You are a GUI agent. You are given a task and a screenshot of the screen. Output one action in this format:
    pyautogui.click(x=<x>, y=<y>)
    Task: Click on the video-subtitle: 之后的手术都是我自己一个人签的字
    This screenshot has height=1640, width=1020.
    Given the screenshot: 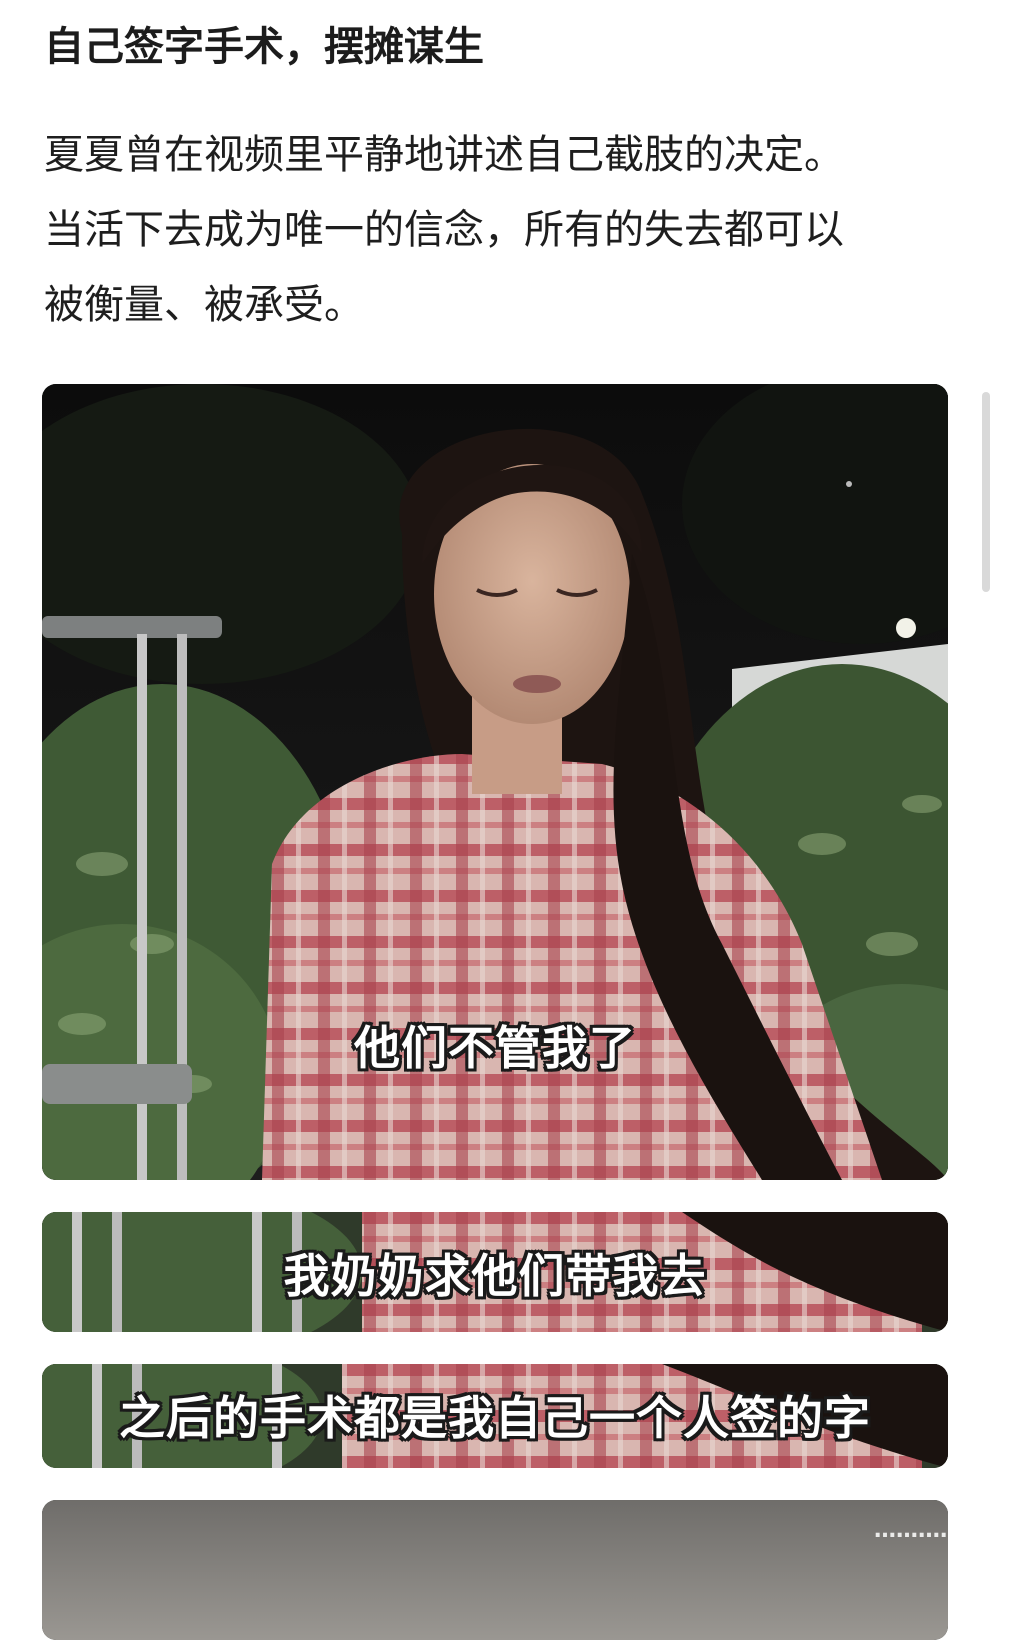 What is the action you would take?
    pyautogui.click(x=495, y=1418)
    